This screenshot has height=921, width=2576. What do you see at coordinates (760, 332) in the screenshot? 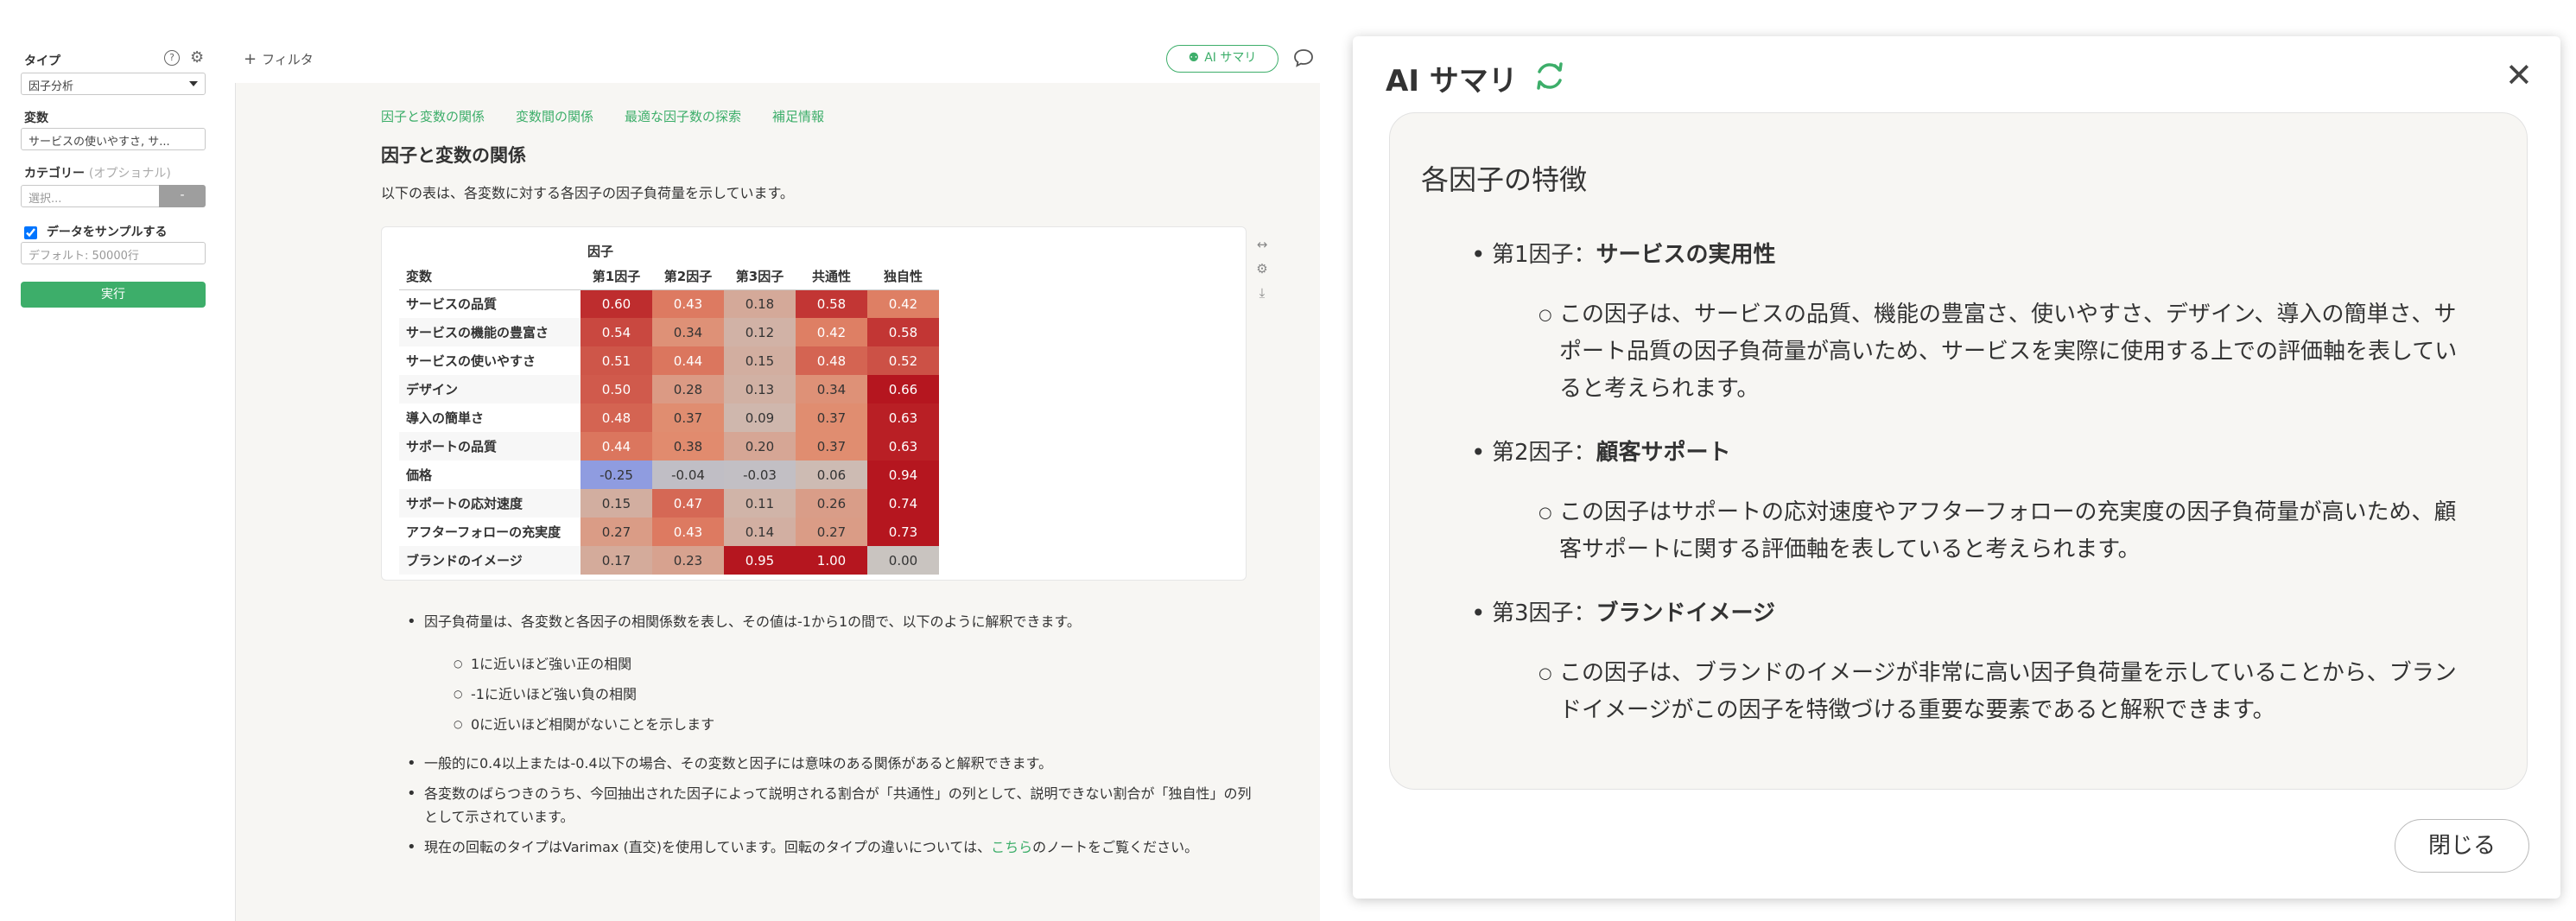
I see `loading-cell: 0.12` at bounding box center [760, 332].